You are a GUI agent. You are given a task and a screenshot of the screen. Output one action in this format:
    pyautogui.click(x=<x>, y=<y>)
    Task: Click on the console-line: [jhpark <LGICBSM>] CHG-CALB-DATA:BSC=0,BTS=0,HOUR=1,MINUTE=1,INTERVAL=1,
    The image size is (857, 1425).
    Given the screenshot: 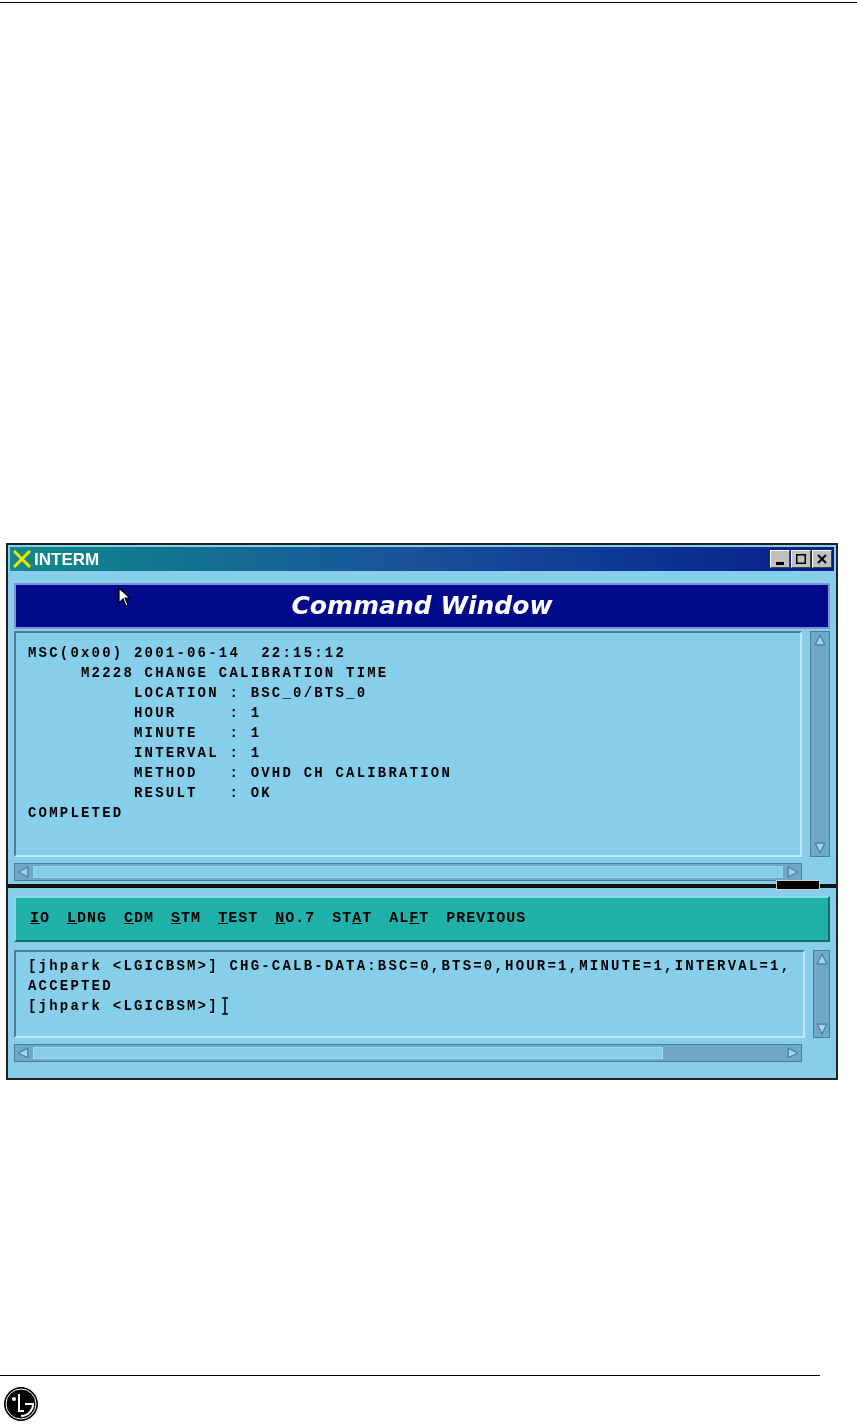 What is the action you would take?
    pyautogui.click(x=410, y=966)
    